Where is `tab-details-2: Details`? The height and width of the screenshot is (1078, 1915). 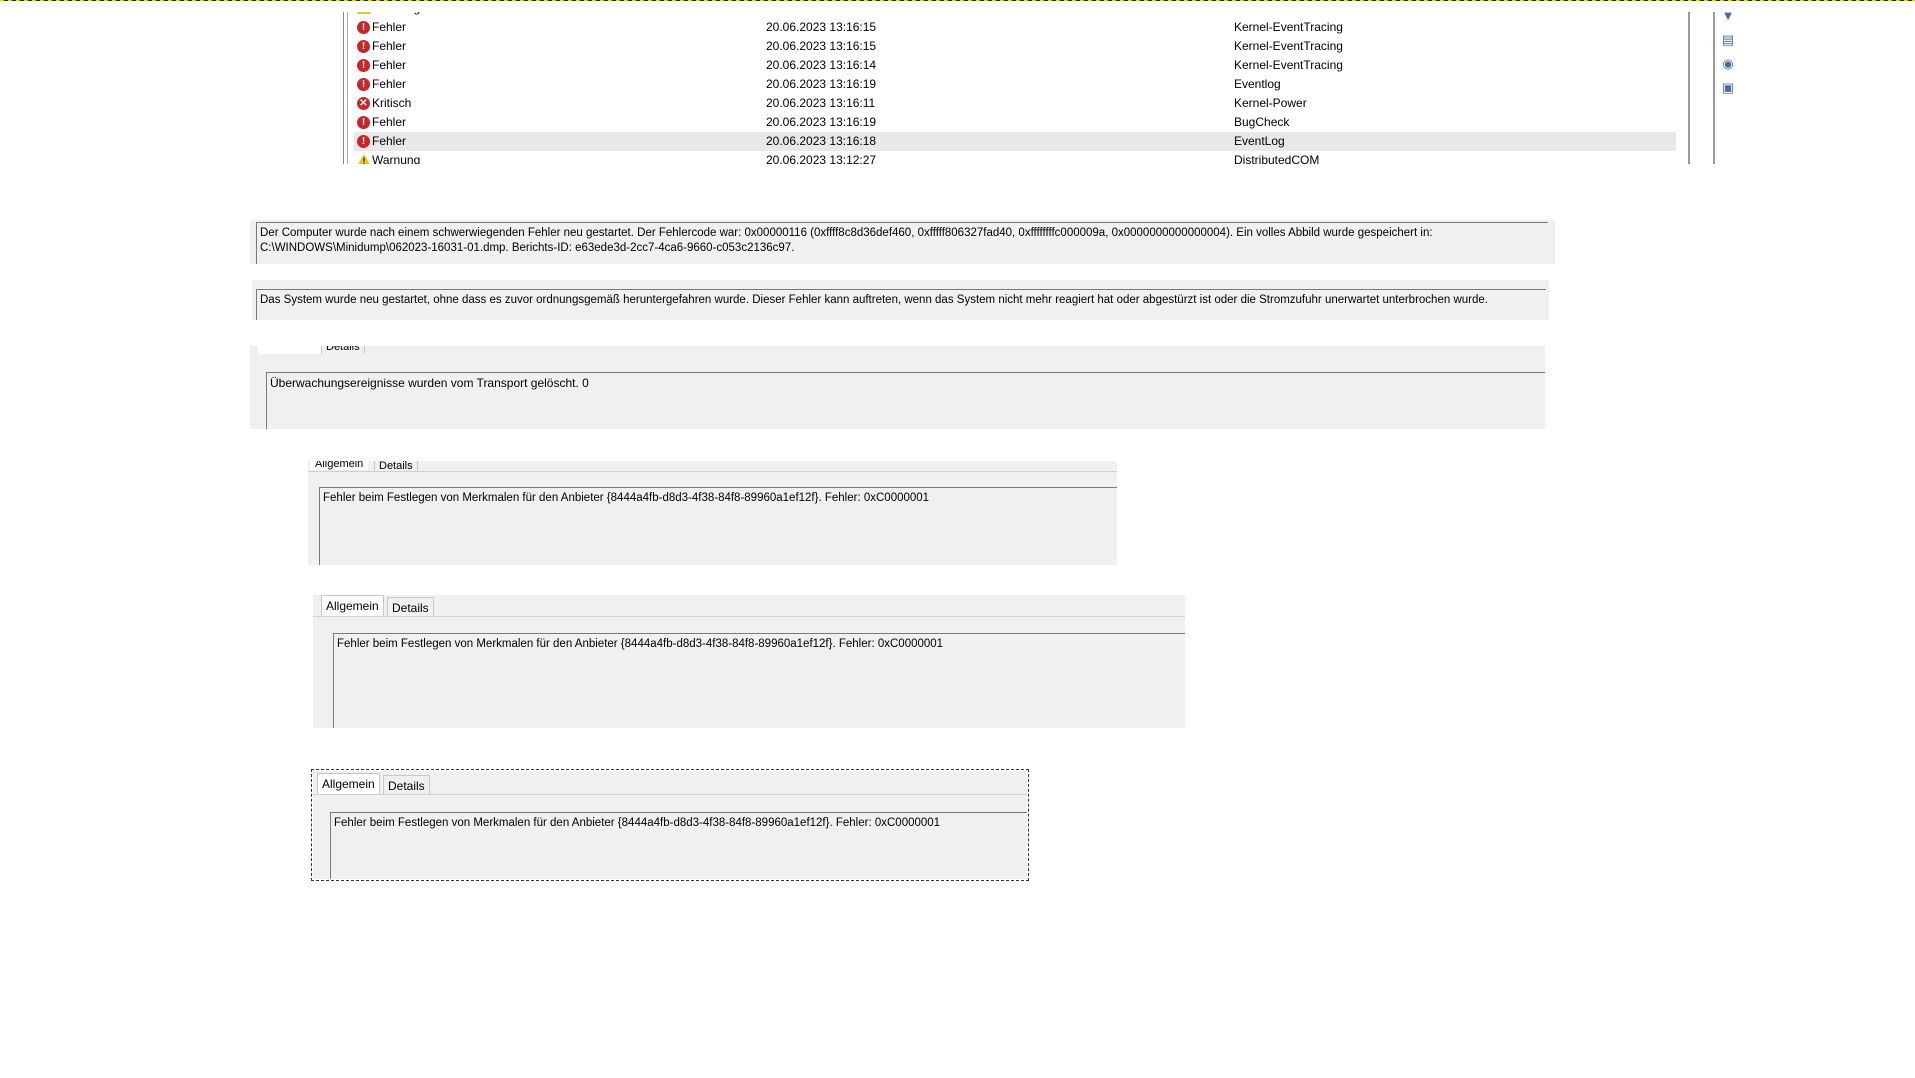 tab-details-2: Details is located at coordinates (410, 607).